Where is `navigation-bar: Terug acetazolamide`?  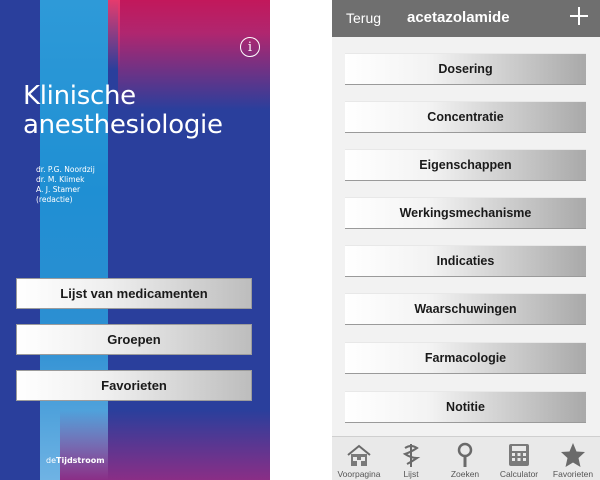
navigation-bar: Terug acetazolamide is located at coordinates (466, 18).